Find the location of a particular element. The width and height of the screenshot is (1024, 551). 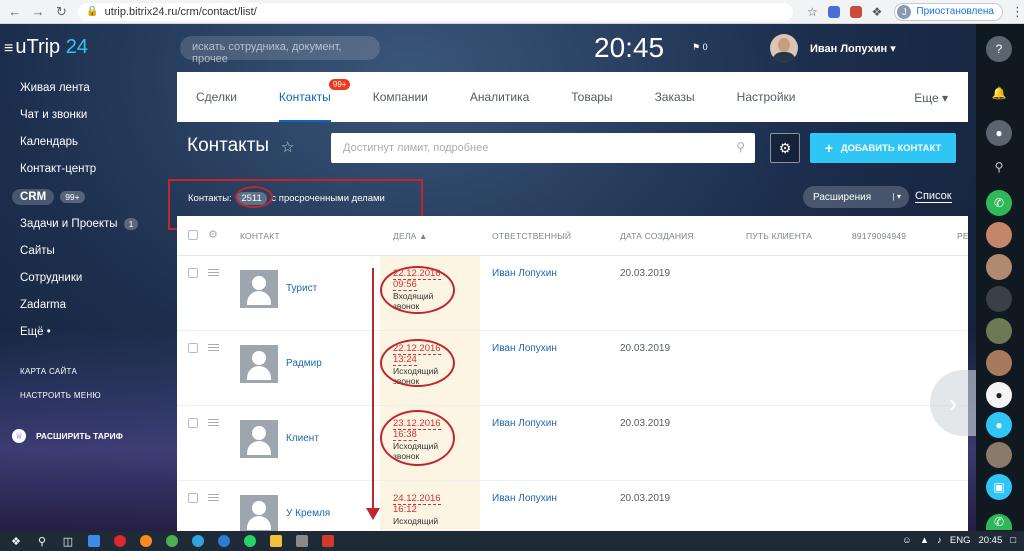

notification-bell-icon: 🔔 is located at coordinates (999, 93).